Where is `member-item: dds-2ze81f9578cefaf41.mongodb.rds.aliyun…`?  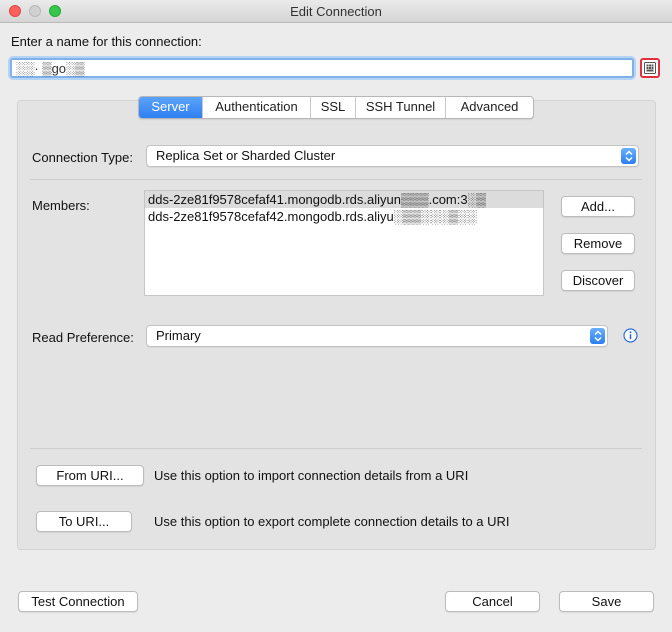
member-item: dds-2ze81f9578cefaf41.mongodb.rds.aliyun… is located at coordinates (344, 199).